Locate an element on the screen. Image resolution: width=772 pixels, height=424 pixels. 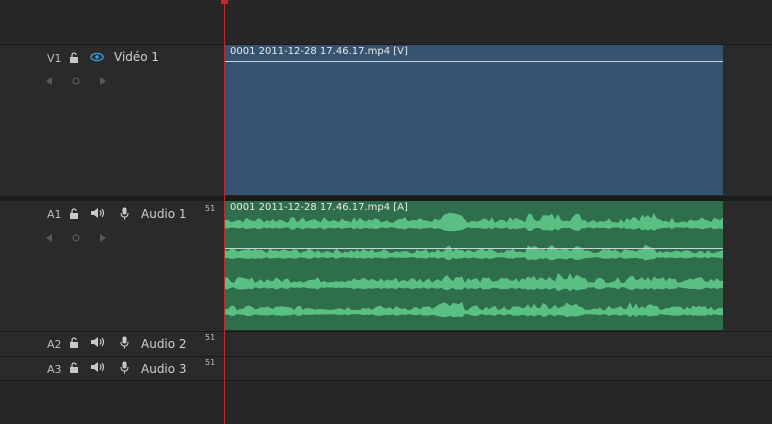
timeline-ruler-area is located at coordinates (386, 22).